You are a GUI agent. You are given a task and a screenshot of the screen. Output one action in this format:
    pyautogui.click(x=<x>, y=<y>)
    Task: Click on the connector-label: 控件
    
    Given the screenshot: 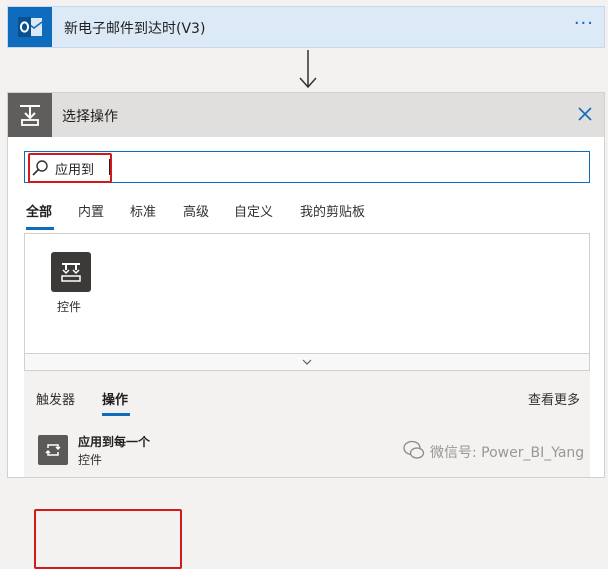 What is the action you would take?
    pyautogui.click(x=69, y=307)
    